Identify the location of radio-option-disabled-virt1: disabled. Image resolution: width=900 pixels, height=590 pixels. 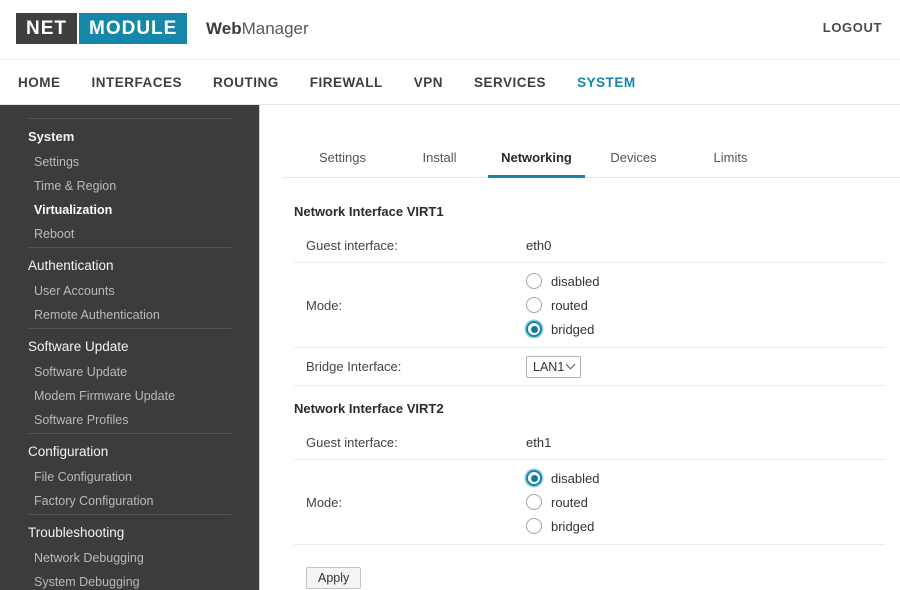
(706, 281).